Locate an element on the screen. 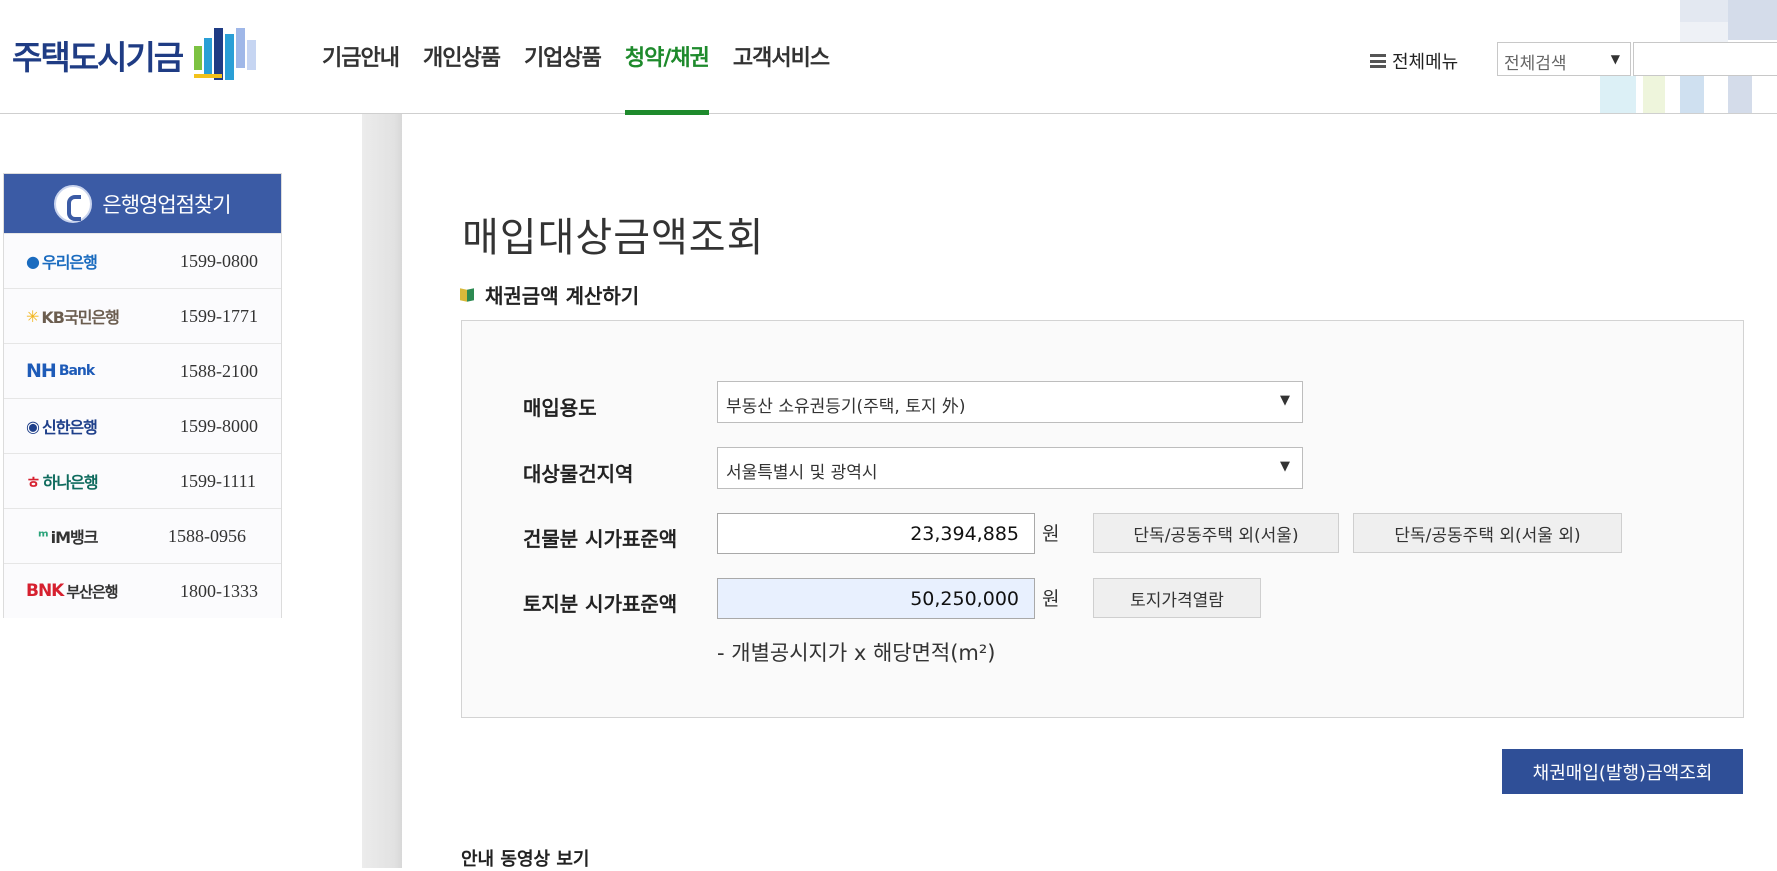  bnk-mark-icon: BNK is located at coordinates (45, 591).